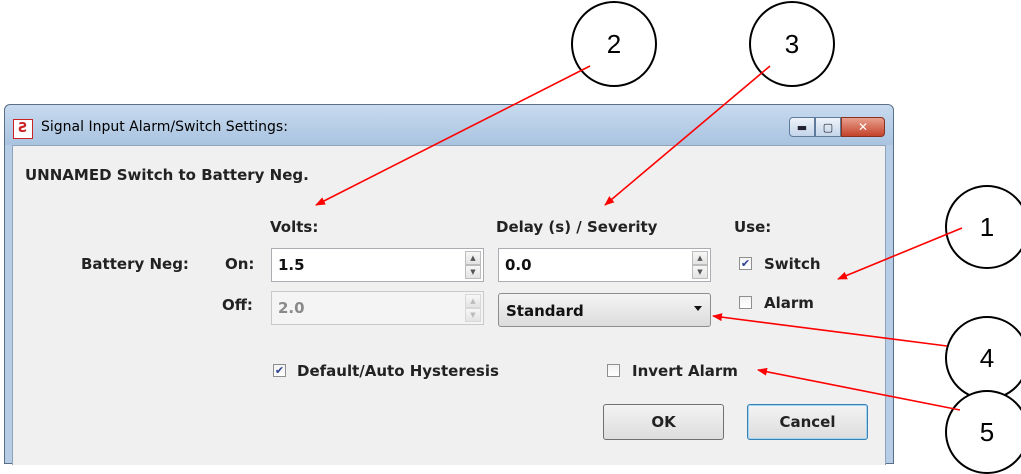 The height and width of the screenshot is (474, 1021). What do you see at coordinates (594, 265) in the screenshot?
I see `on-delay-input` at bounding box center [594, 265].